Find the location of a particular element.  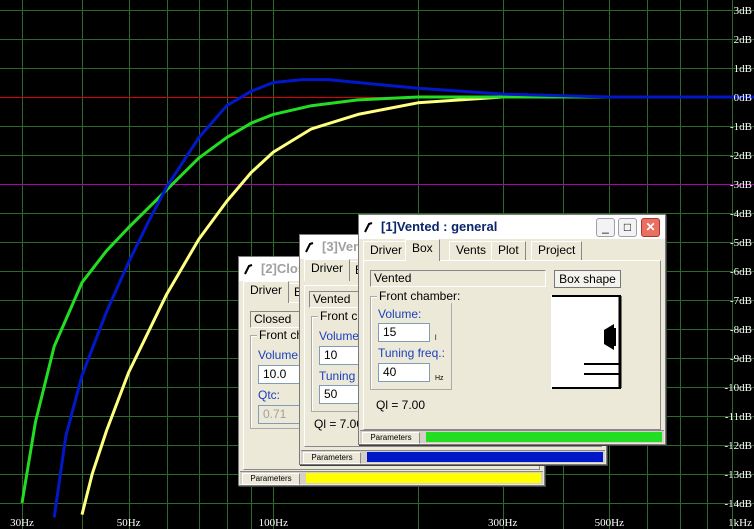

minimize-button: _ is located at coordinates (605, 227).